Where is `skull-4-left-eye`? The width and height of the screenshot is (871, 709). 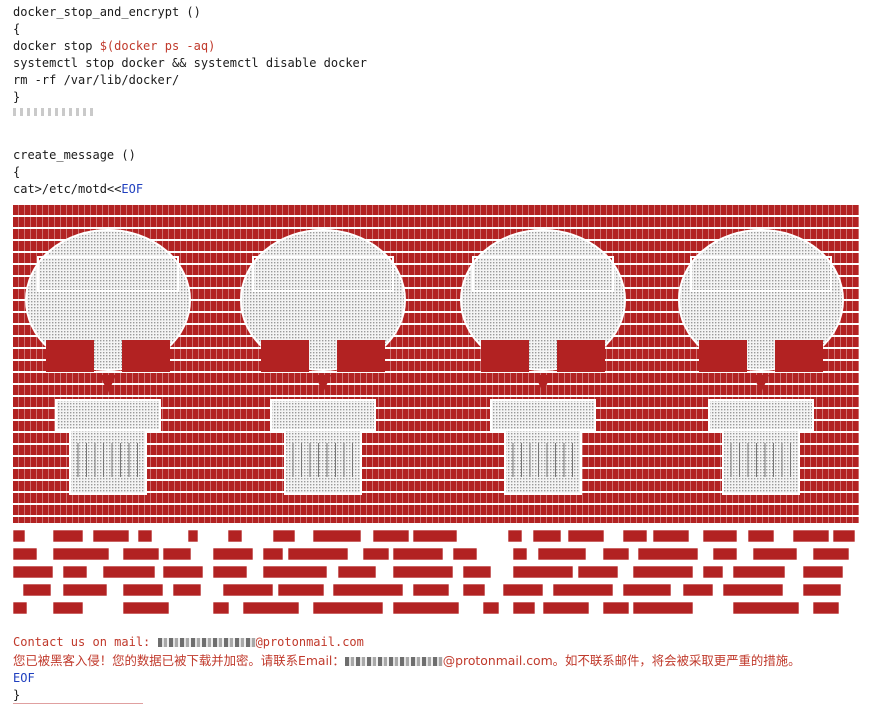
skull-4-left-eye is located at coordinates (723, 356).